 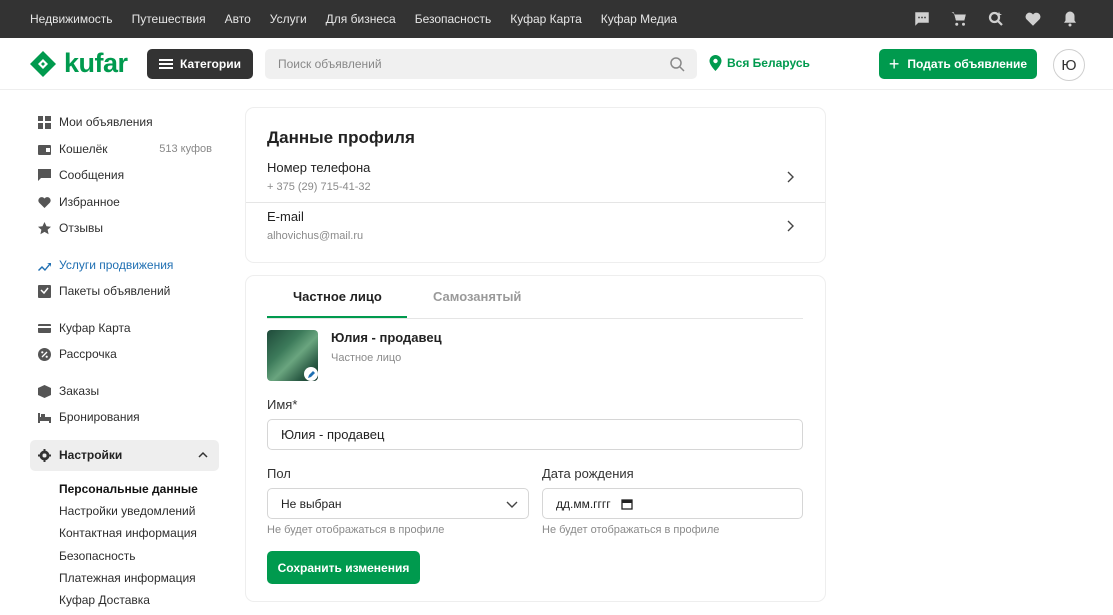 What do you see at coordinates (44, 202) in the screenshot?
I see `heart-icon` at bounding box center [44, 202].